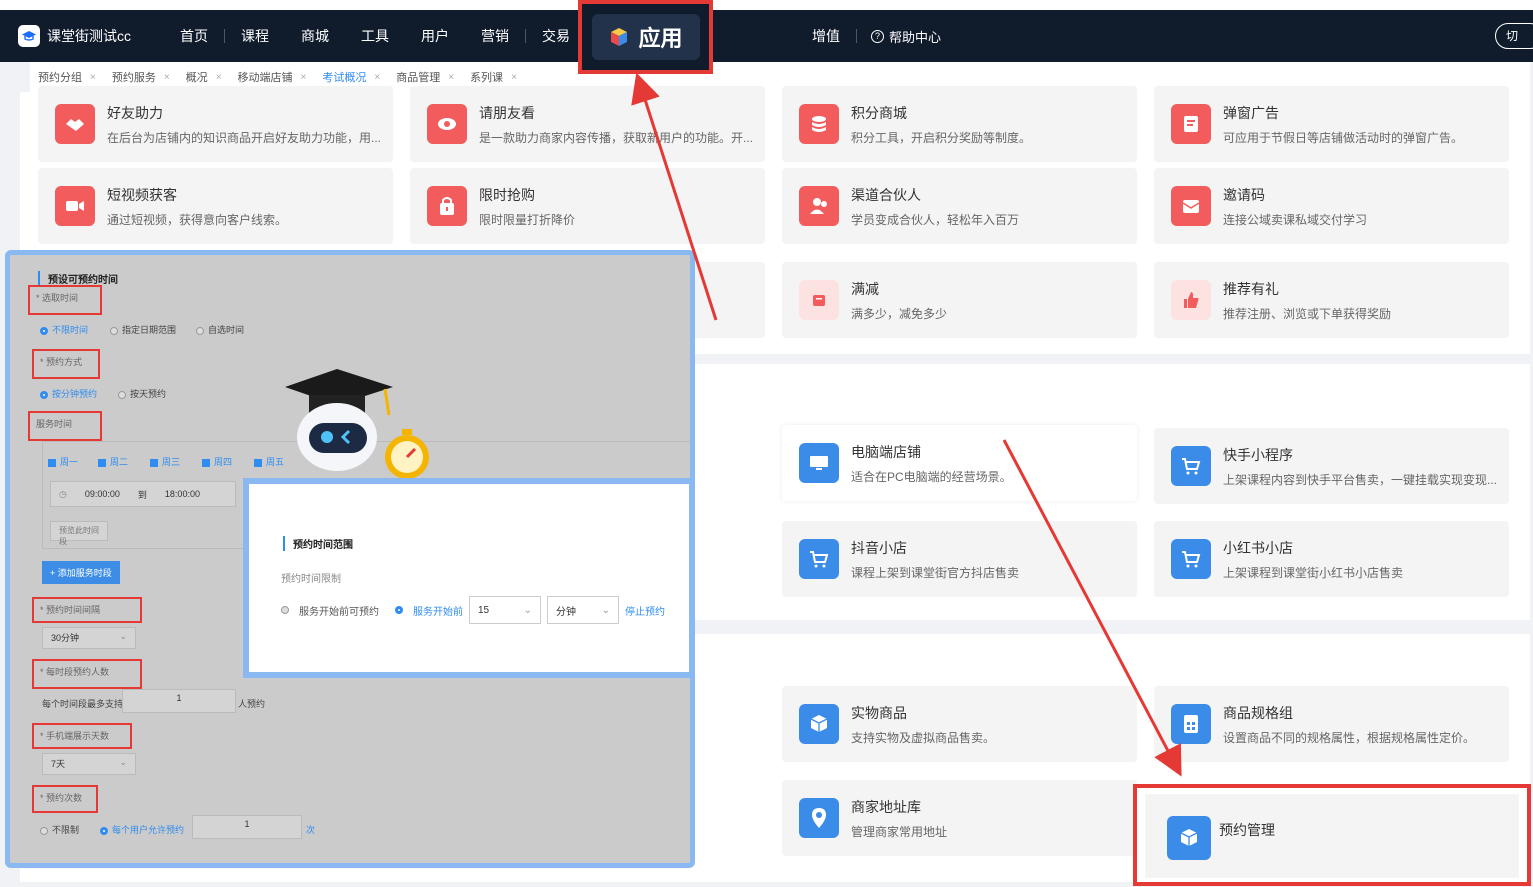 The width and height of the screenshot is (1533, 887). What do you see at coordinates (87, 610) in the screenshot?
I see `interval-label-box: * 预约时间间隔` at bounding box center [87, 610].